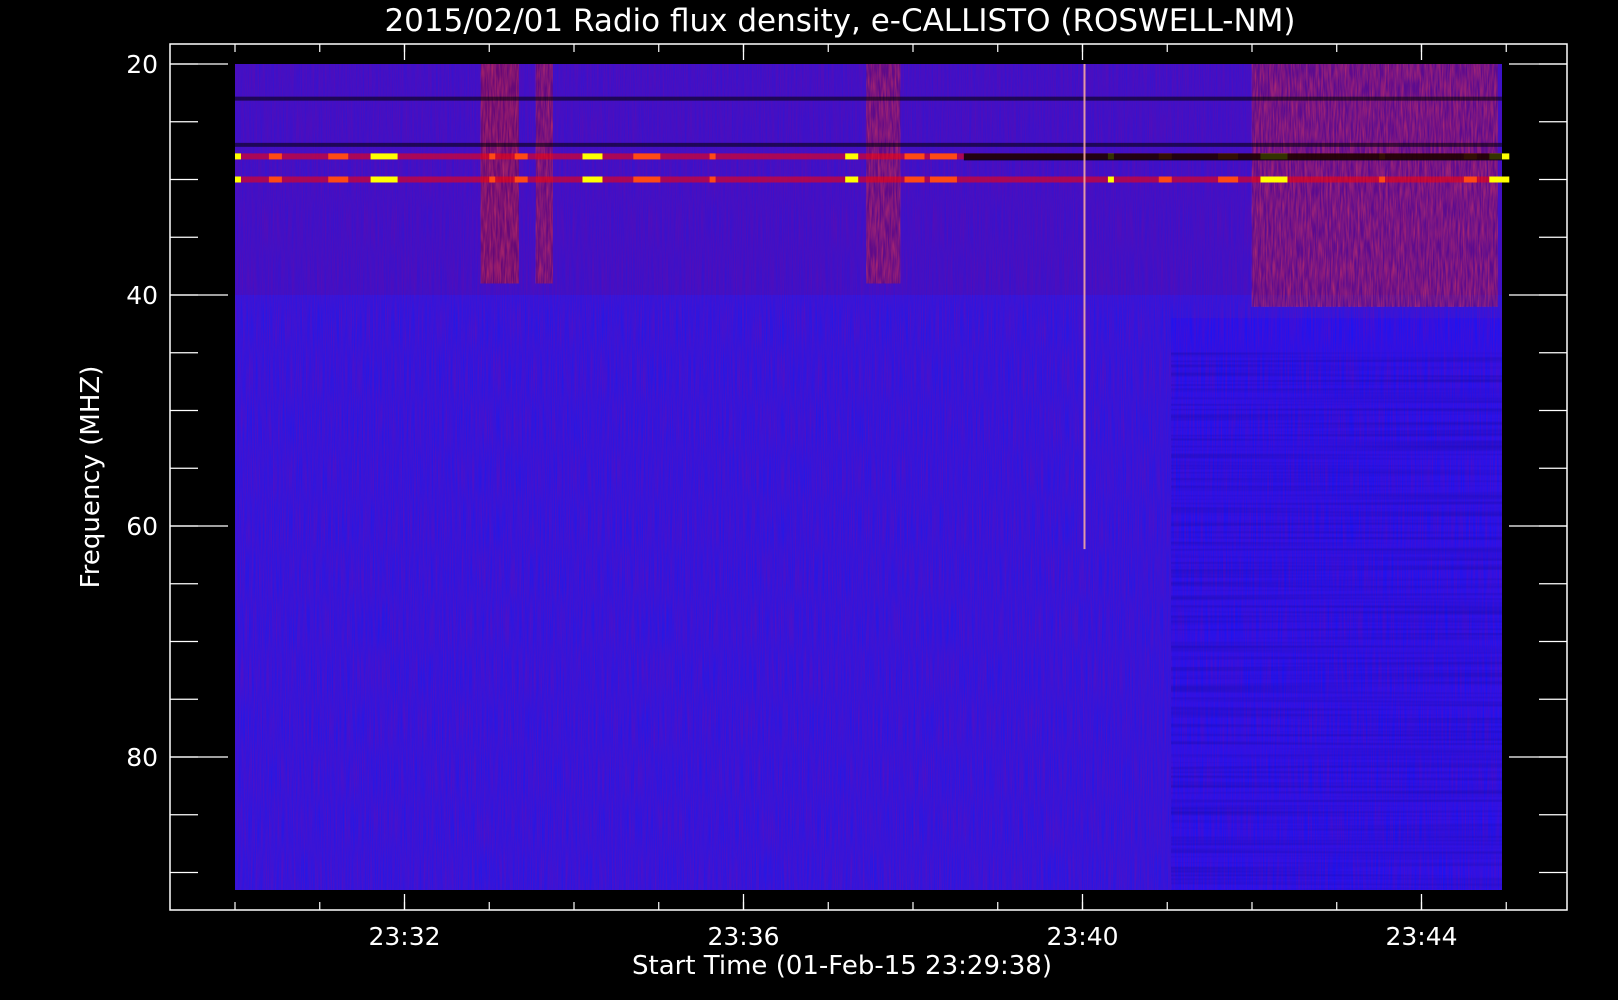 This screenshot has height=1000, width=1618. I want to click on x-tick-label: 23:36, so click(743, 936).